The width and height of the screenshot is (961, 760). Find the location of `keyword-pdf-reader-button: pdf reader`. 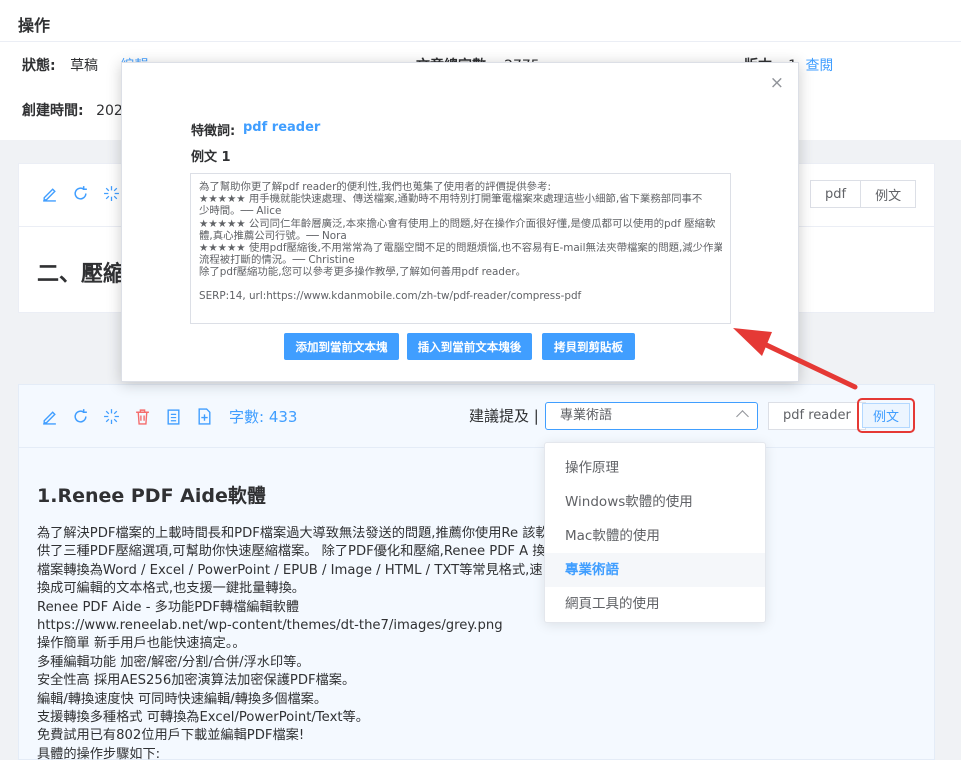

keyword-pdf-reader-button: pdf reader is located at coordinates (817, 416).